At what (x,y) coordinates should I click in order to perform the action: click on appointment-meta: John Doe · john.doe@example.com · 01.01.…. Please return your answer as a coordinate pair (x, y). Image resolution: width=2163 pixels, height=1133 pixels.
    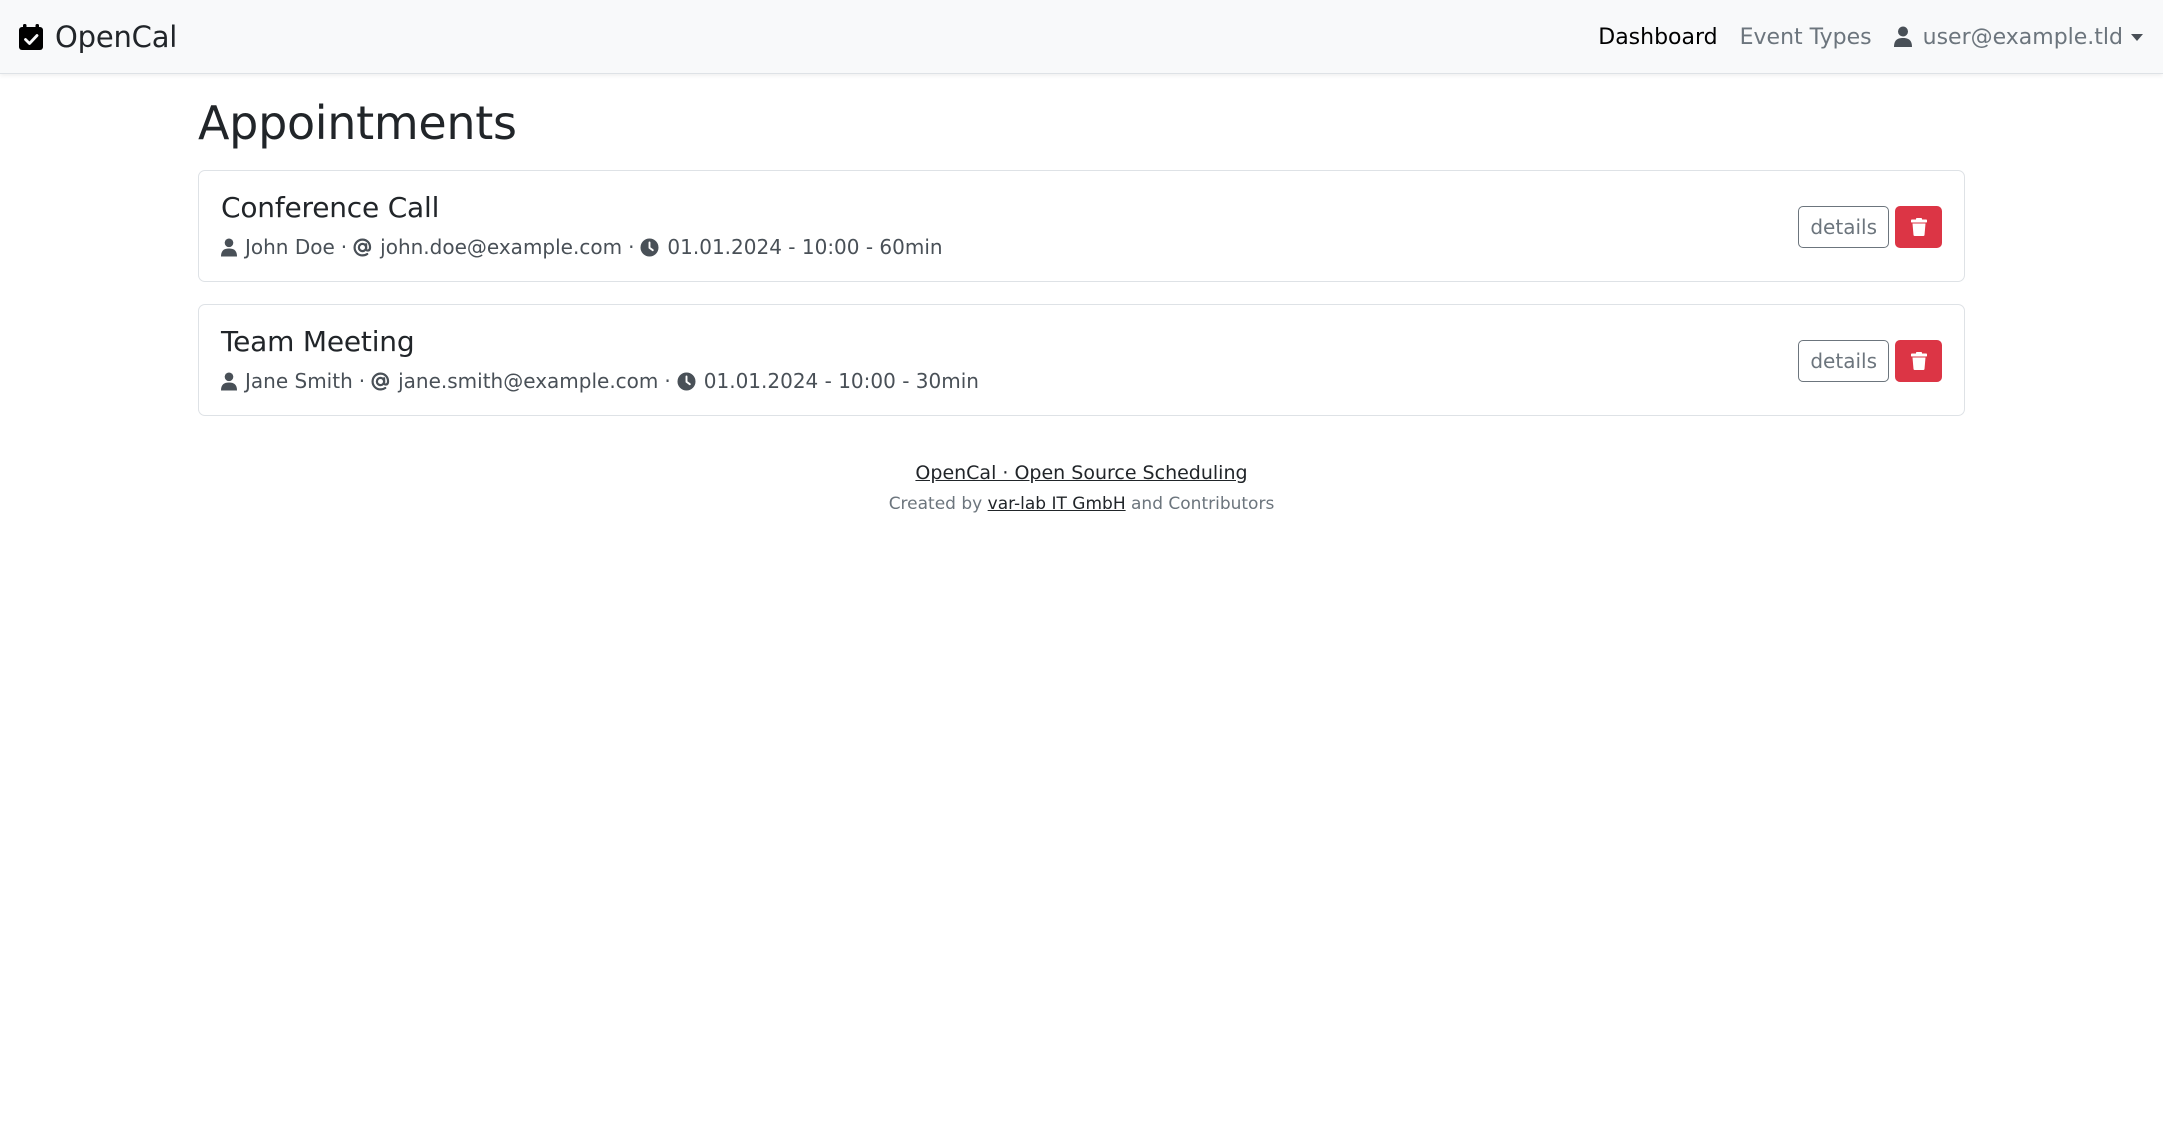
    Looking at the image, I should click on (582, 247).